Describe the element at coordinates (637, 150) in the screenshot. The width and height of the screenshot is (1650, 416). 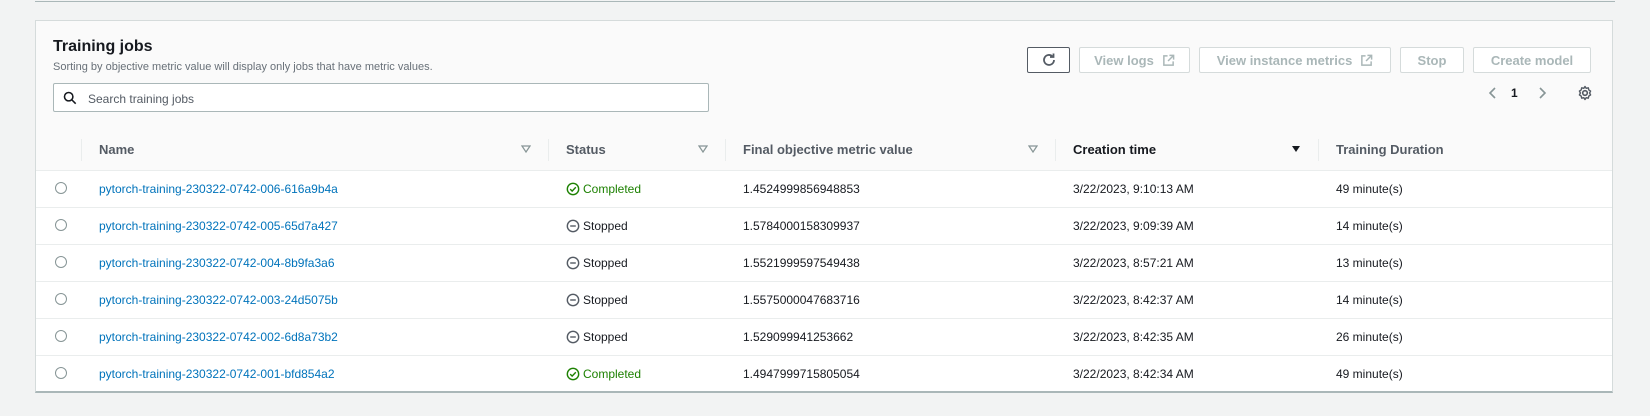
I see `column-header-status: Status` at that location.